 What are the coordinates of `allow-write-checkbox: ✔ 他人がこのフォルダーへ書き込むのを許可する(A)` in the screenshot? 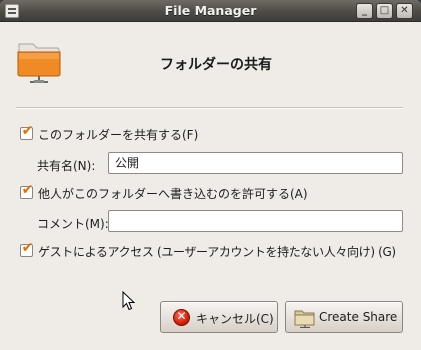 It's located at (170, 192).